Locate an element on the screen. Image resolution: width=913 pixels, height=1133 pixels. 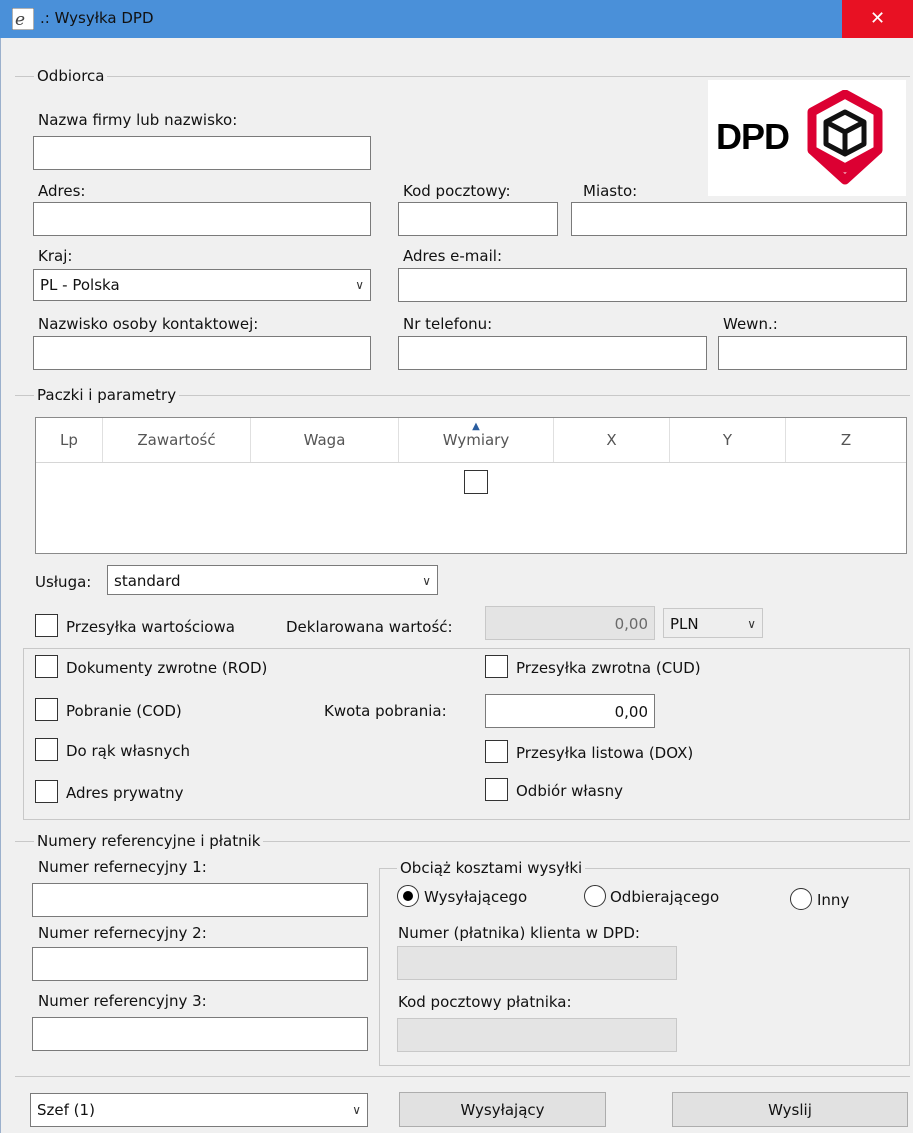
extension-input is located at coordinates (812, 353).